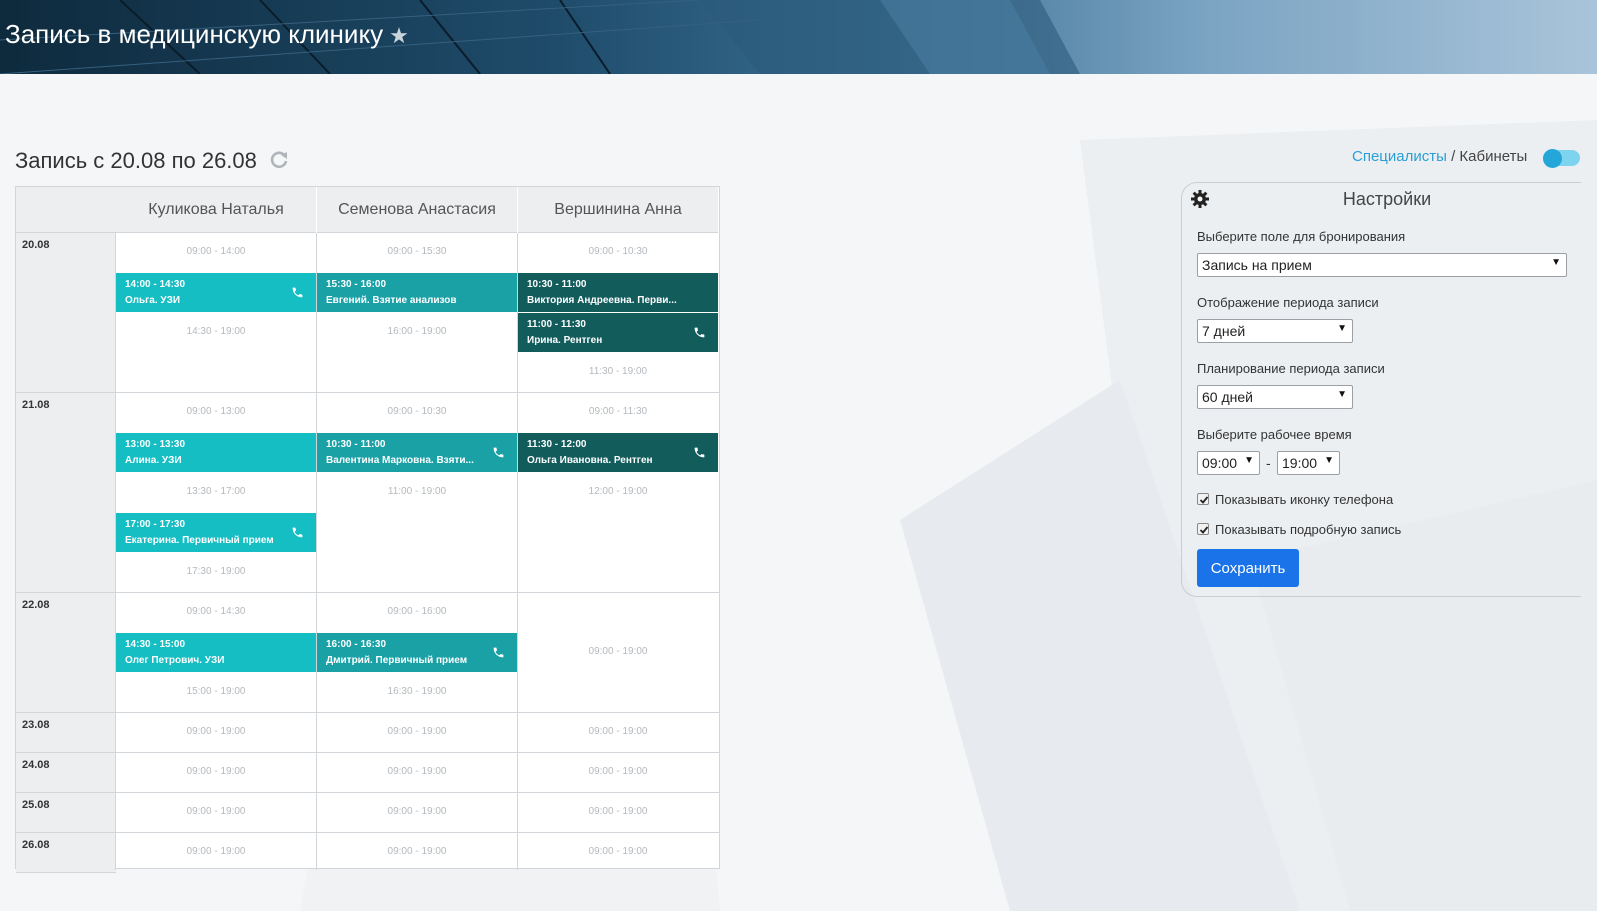  What do you see at coordinates (1248, 568) in the screenshot?
I see `save-button: Сохранить` at bounding box center [1248, 568].